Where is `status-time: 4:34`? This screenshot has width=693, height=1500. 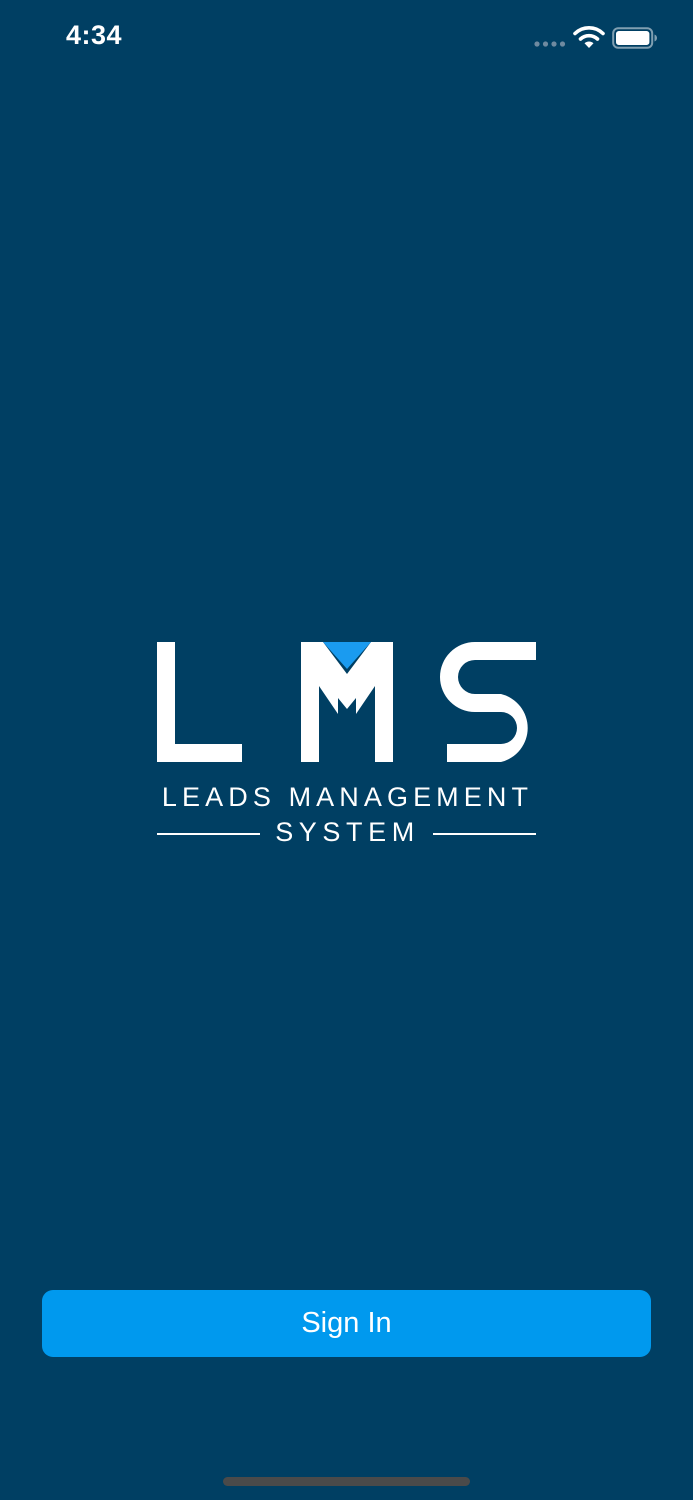 status-time: 4:34 is located at coordinates (94, 35).